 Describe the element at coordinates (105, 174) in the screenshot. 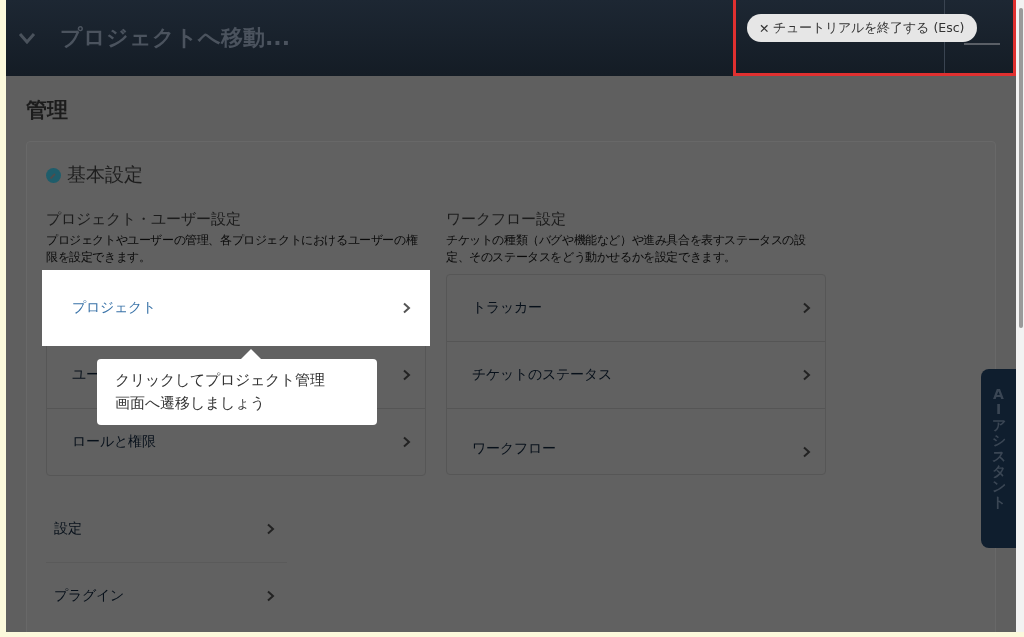

I see `section-title: 基本設定` at that location.